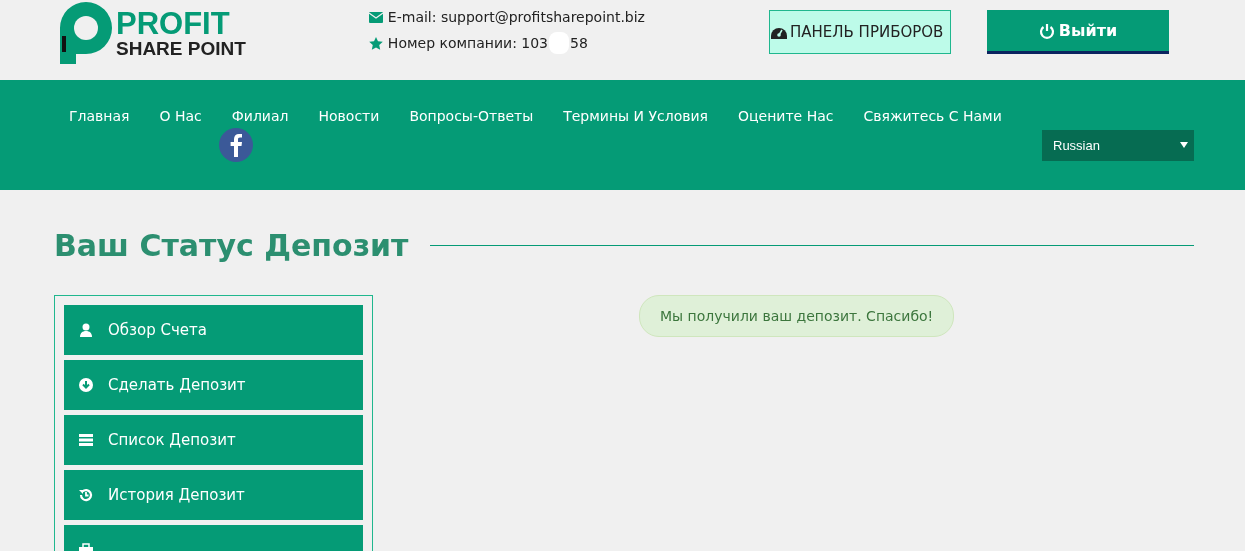 This screenshot has height=551, width=1245. Describe the element at coordinates (260, 116) in the screenshot. I see `nav-link: Филиал` at that location.